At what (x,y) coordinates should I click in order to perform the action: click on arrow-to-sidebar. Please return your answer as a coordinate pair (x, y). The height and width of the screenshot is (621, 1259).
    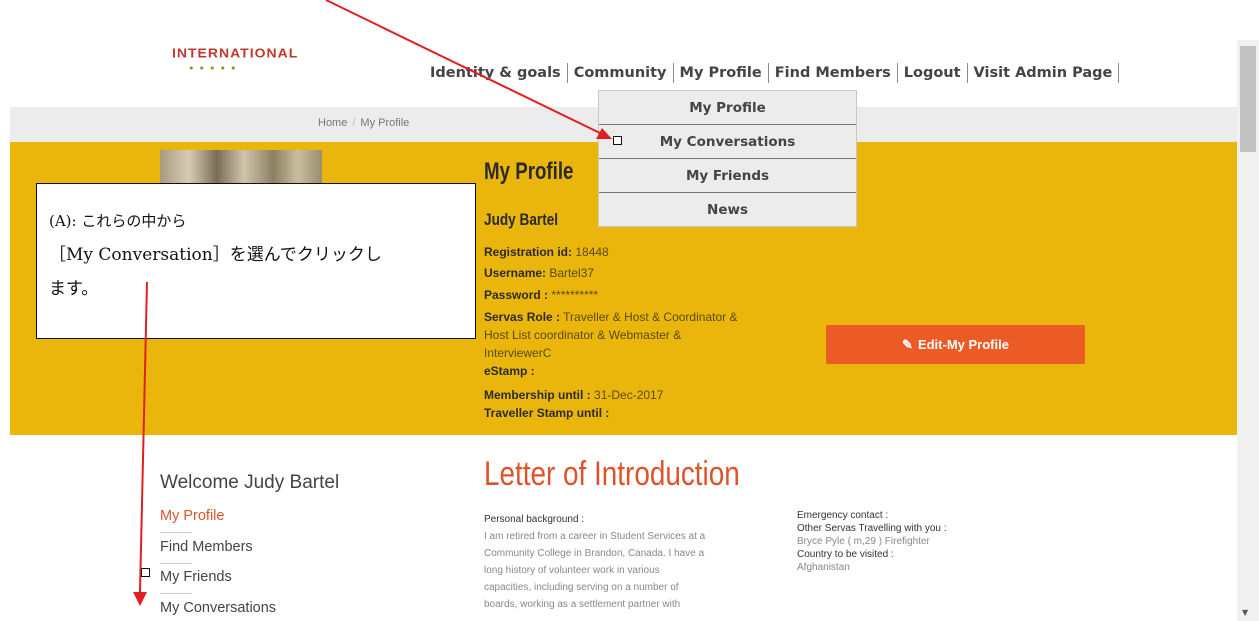
    Looking at the image, I should click on (143, 437).